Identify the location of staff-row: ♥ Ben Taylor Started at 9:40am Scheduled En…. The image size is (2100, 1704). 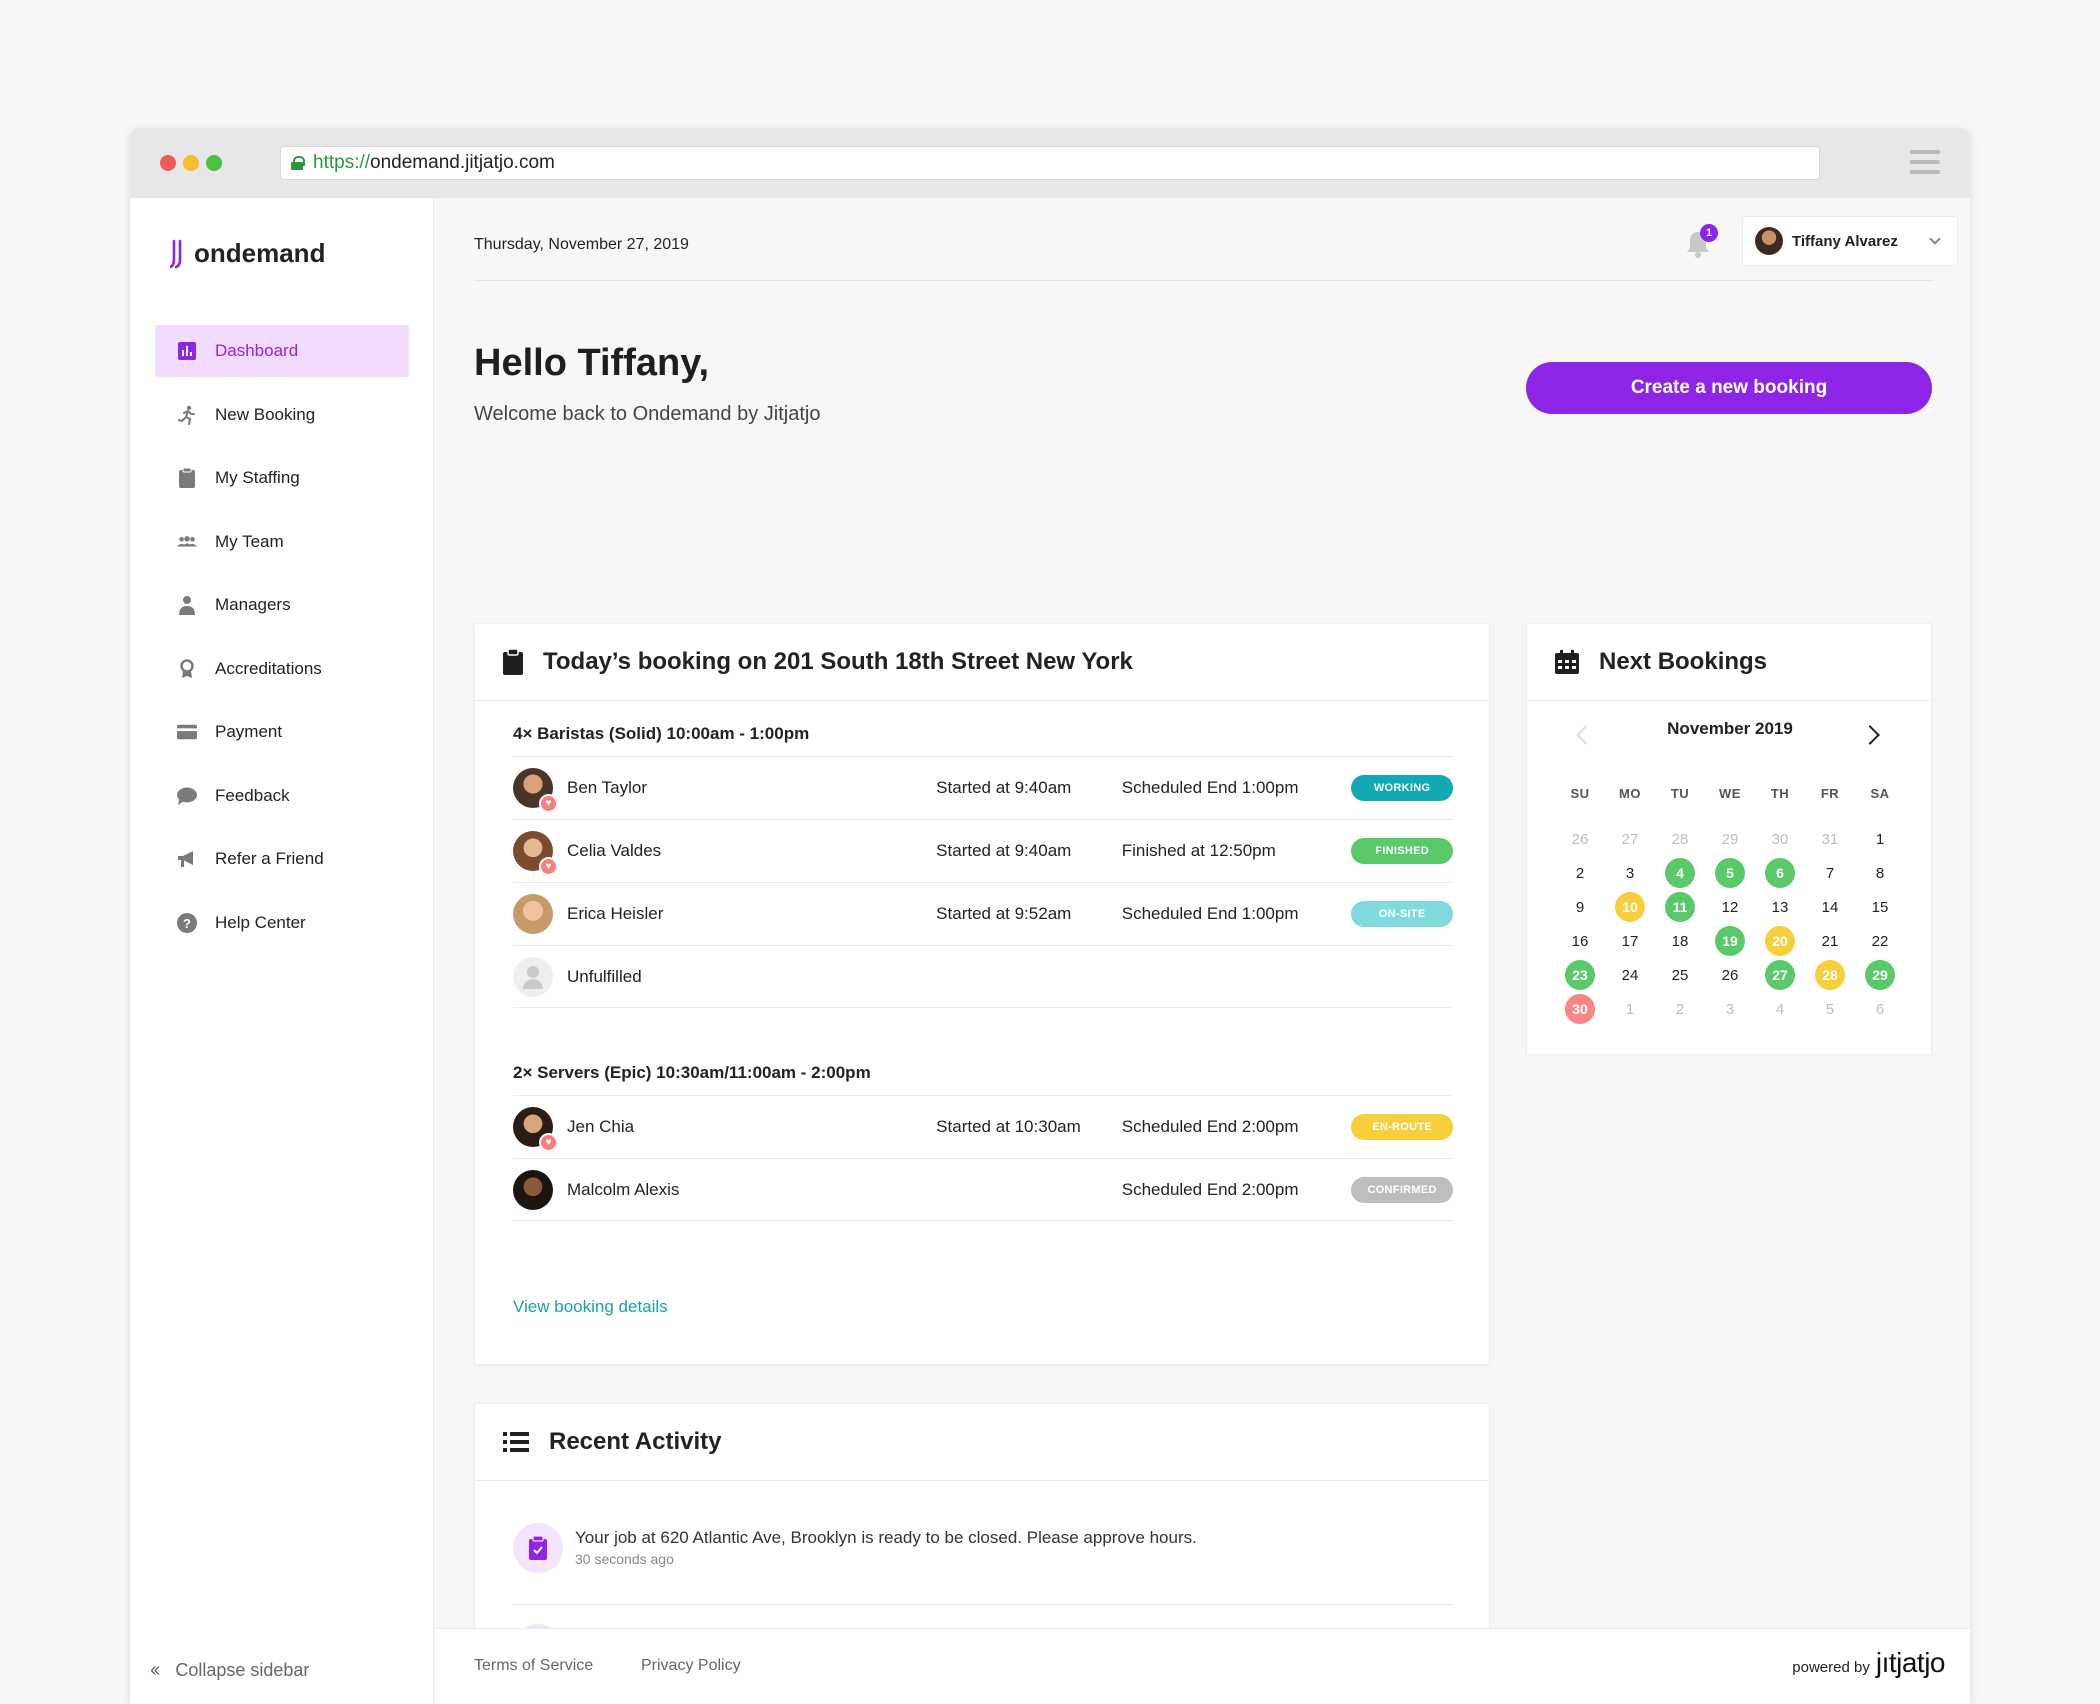
(983, 787).